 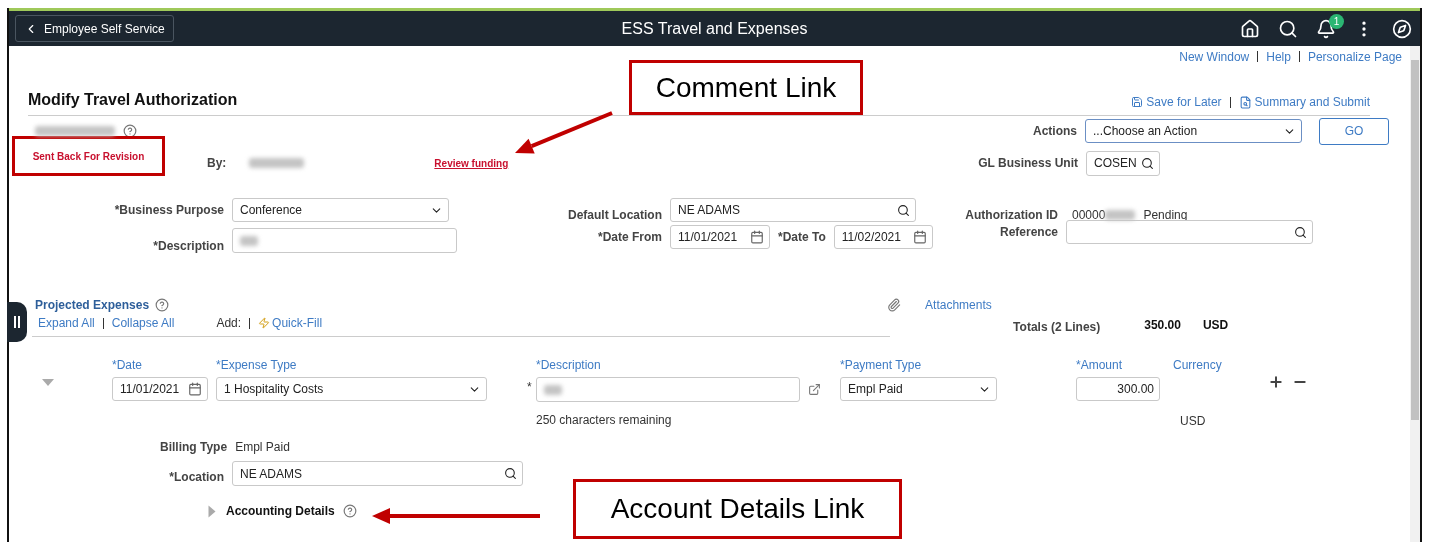 What do you see at coordinates (133, 100) in the screenshot?
I see `page-title: Modify Travel Authorization` at bounding box center [133, 100].